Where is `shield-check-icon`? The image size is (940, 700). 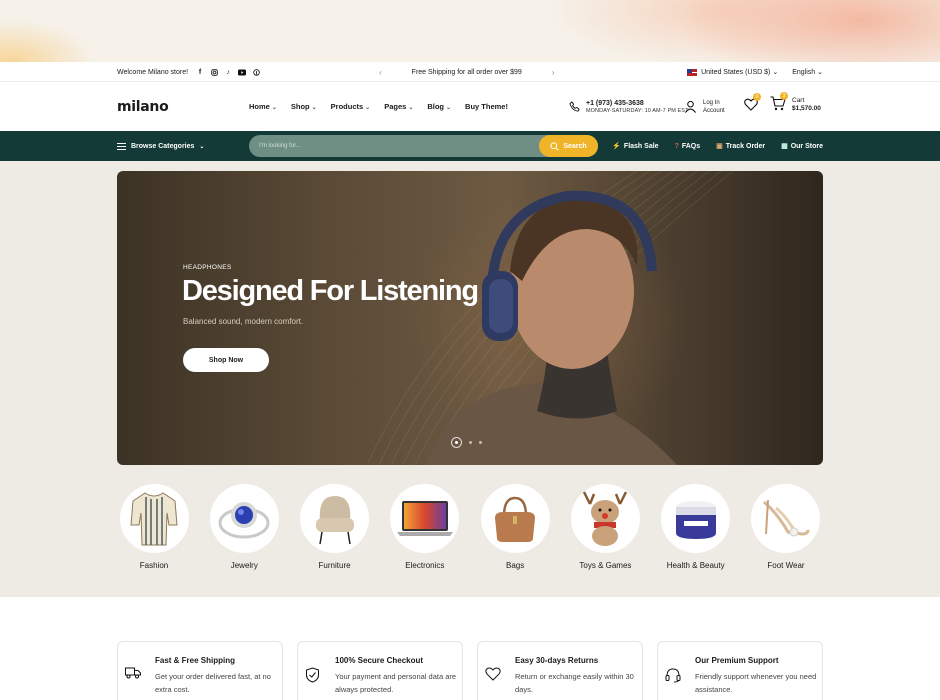 shield-check-icon is located at coordinates (312, 675).